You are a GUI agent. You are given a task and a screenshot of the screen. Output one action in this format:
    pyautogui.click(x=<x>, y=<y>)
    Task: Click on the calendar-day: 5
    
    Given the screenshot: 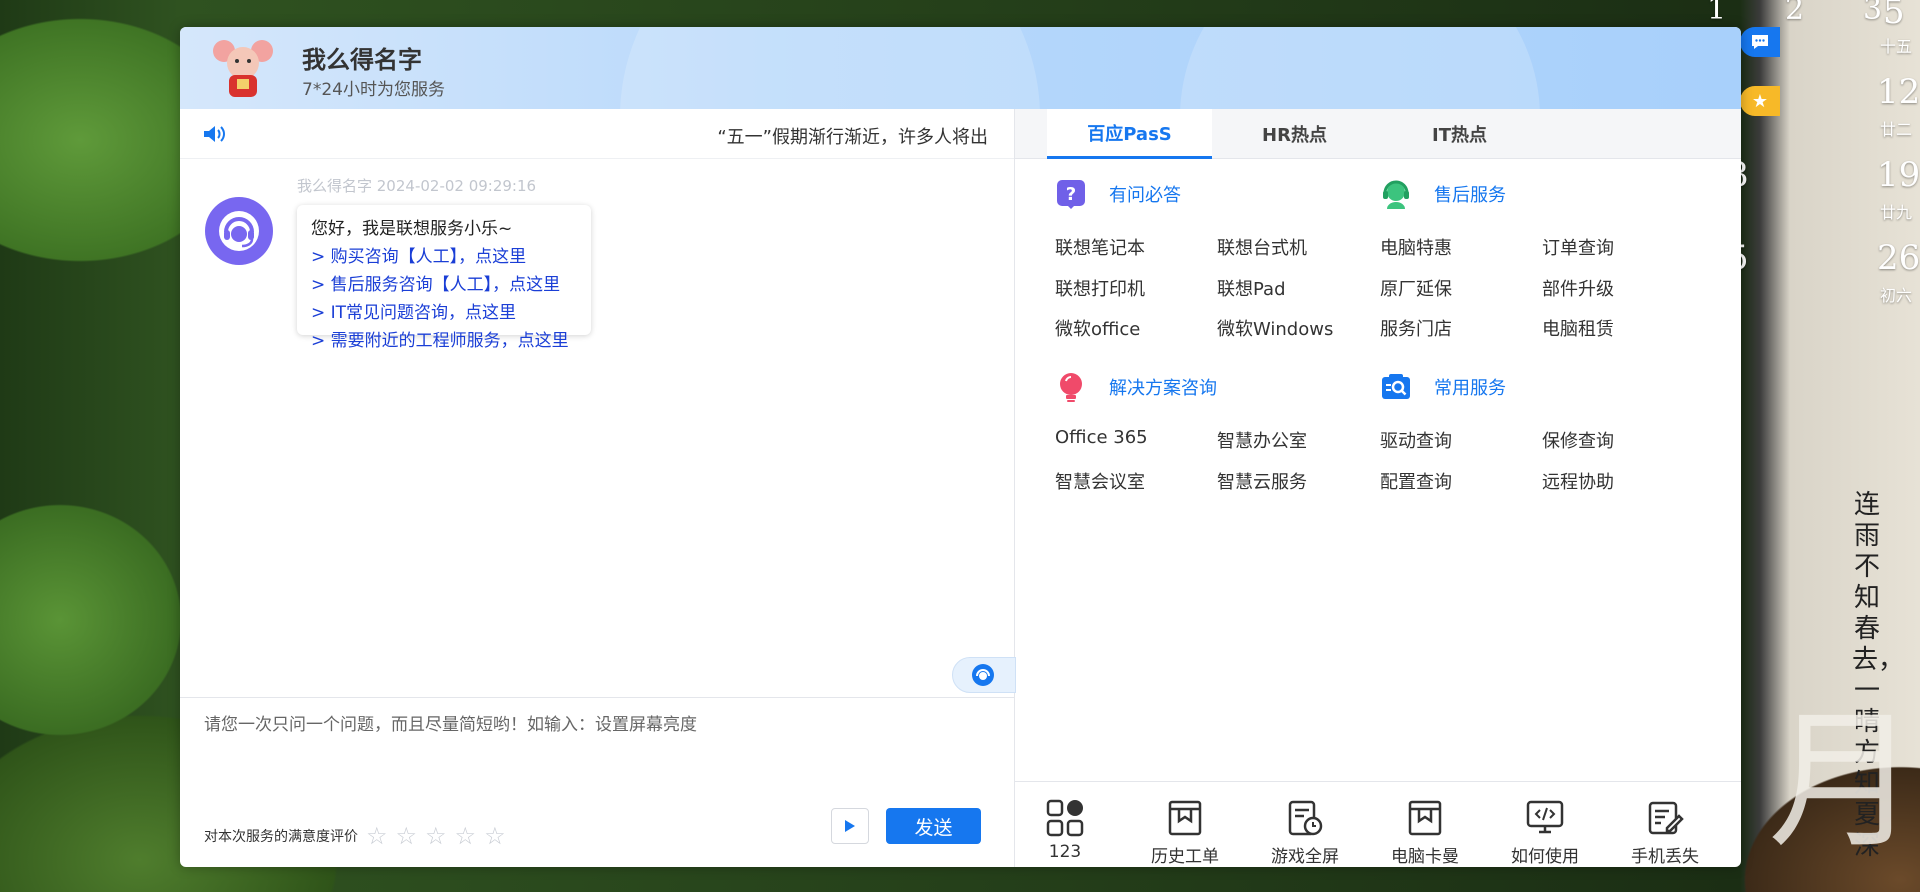 What is the action you would take?
    pyautogui.click(x=1894, y=16)
    